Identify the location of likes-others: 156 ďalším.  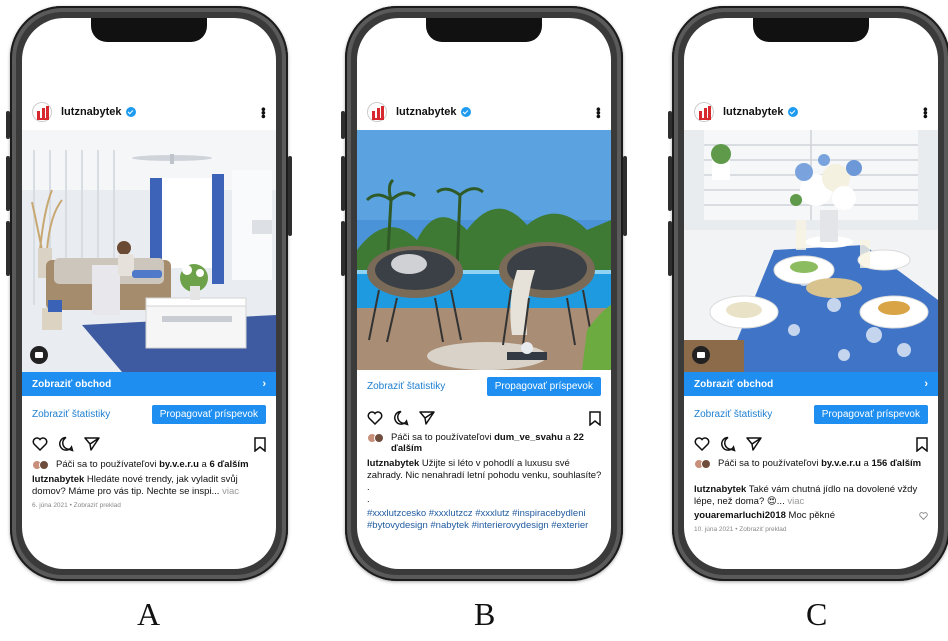
(896, 463).